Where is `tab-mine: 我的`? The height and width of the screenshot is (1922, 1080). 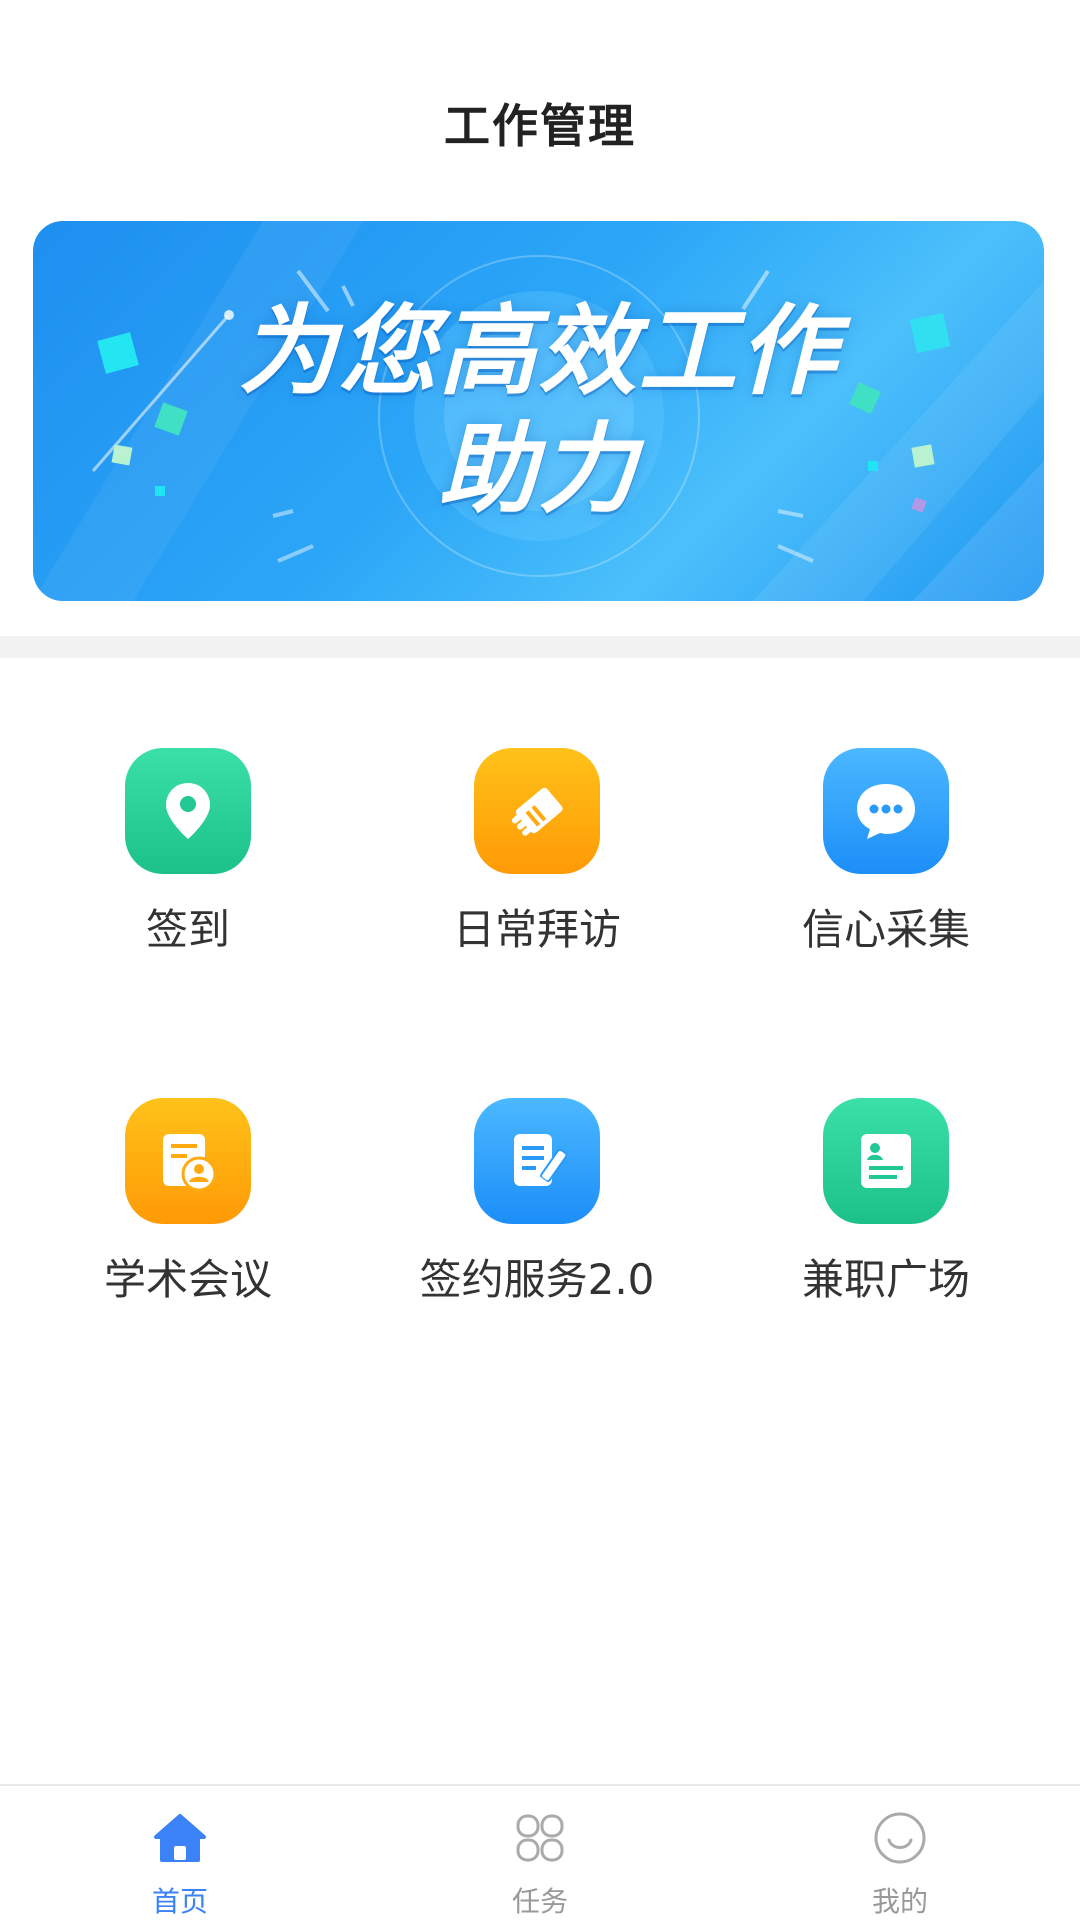 tab-mine: 我的 is located at coordinates (900, 1854).